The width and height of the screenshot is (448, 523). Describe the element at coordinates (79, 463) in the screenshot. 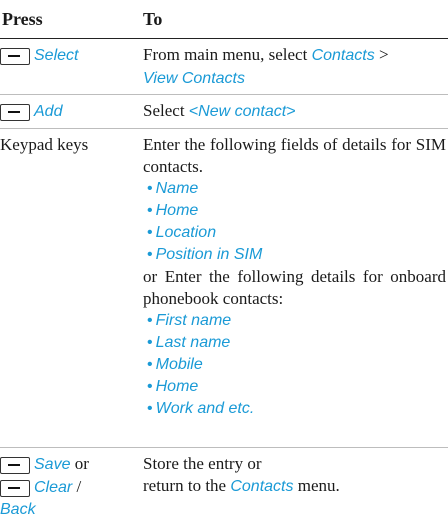

I see `or-text: or` at that location.